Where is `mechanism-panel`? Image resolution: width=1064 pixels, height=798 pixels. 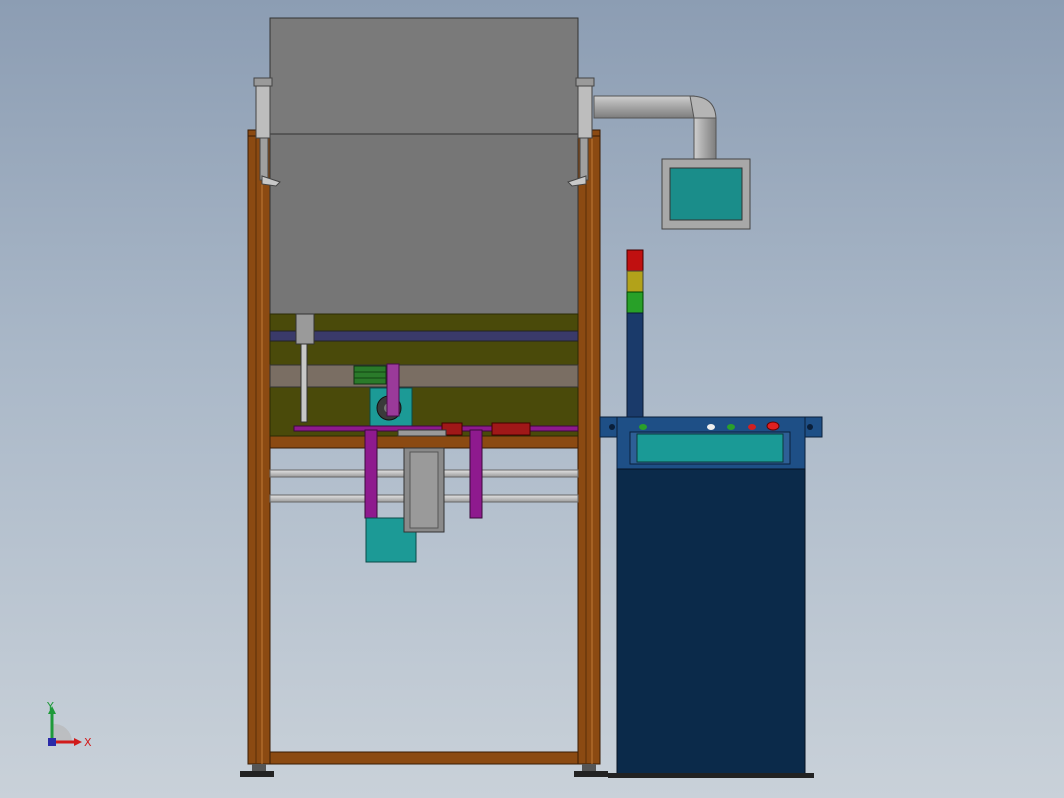
mechanism-panel is located at coordinates (424, 375).